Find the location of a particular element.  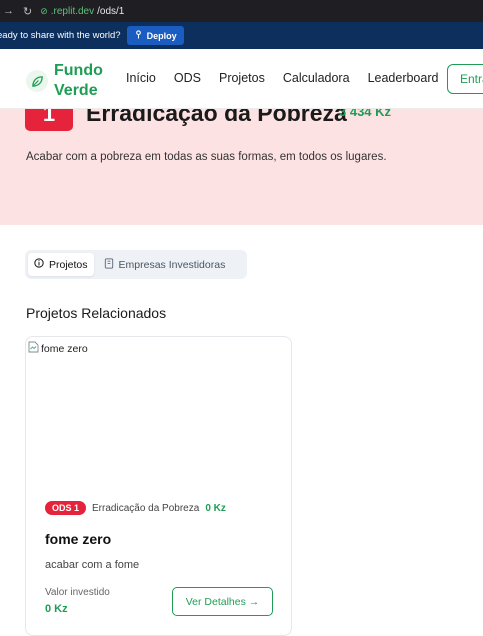

broken-image-icon is located at coordinates (33, 348).